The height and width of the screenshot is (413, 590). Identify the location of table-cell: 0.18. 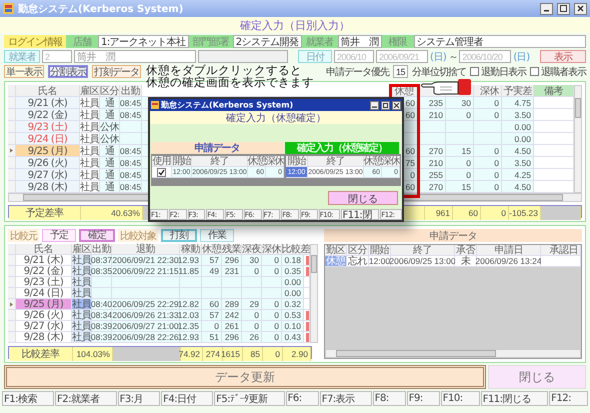
(293, 260).